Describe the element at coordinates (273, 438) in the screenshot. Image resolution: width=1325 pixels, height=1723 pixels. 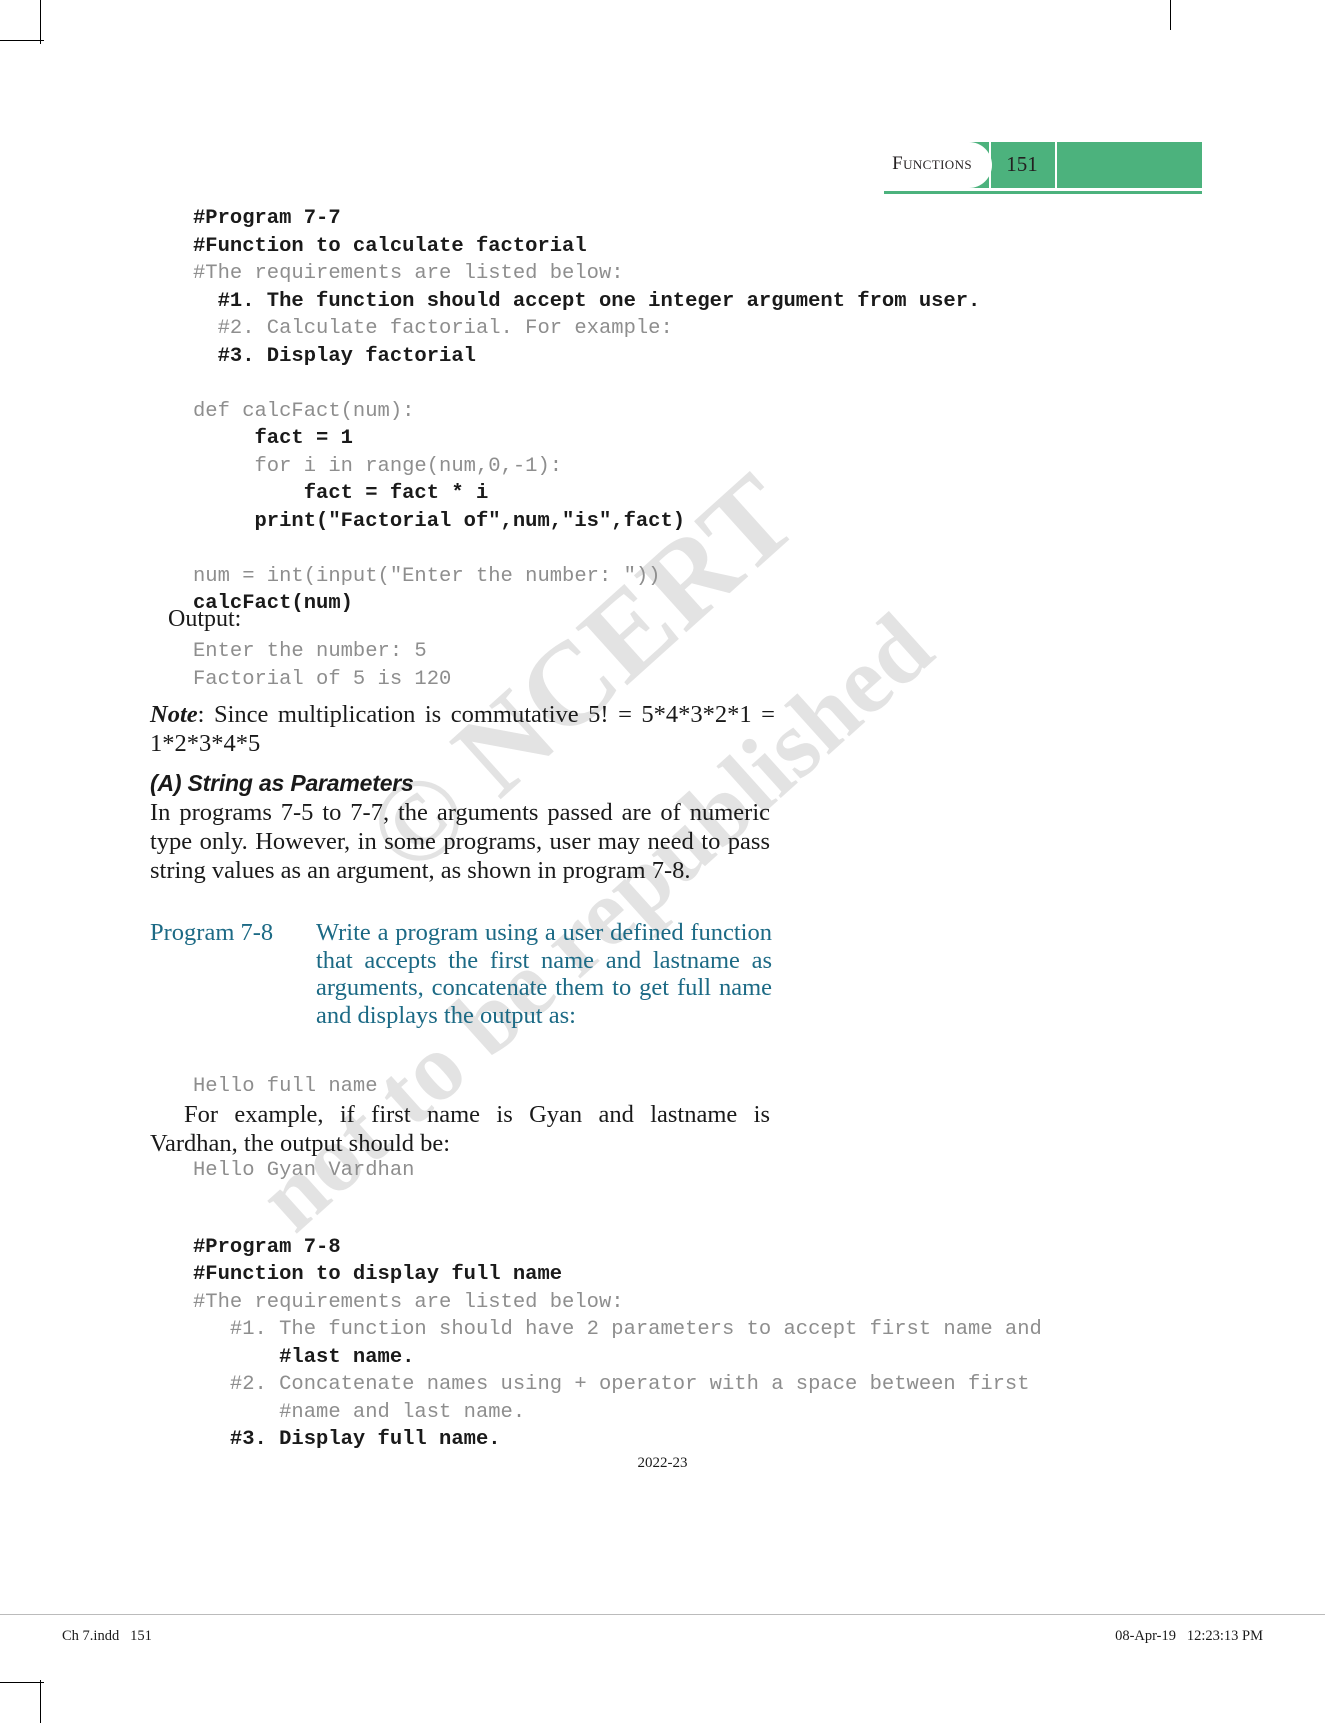
I see `code-line: fact = 1` at that location.